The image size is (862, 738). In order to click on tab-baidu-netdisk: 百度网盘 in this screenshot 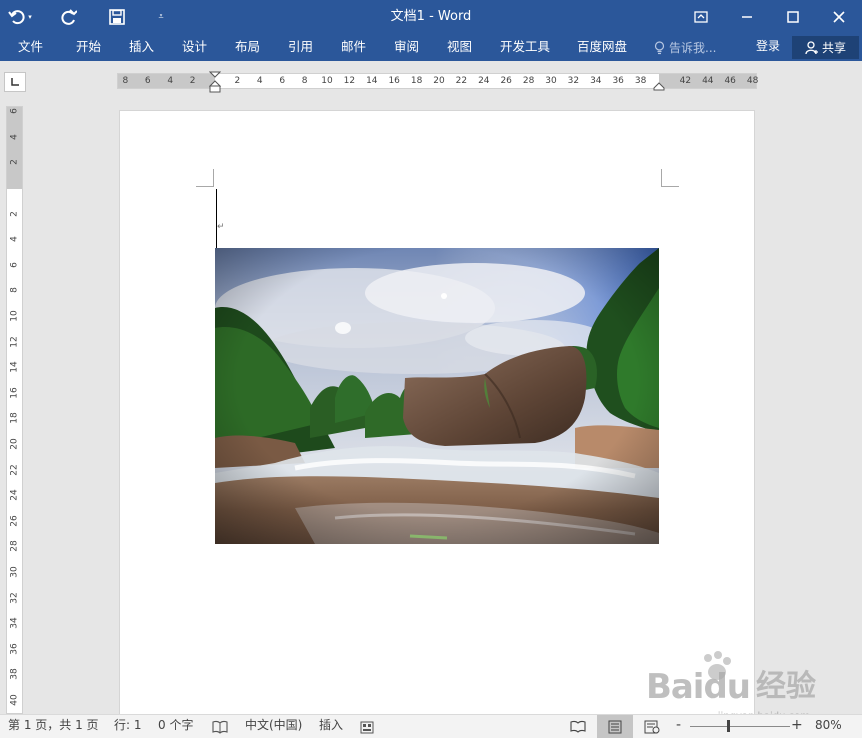, I will do `click(602, 47)`.